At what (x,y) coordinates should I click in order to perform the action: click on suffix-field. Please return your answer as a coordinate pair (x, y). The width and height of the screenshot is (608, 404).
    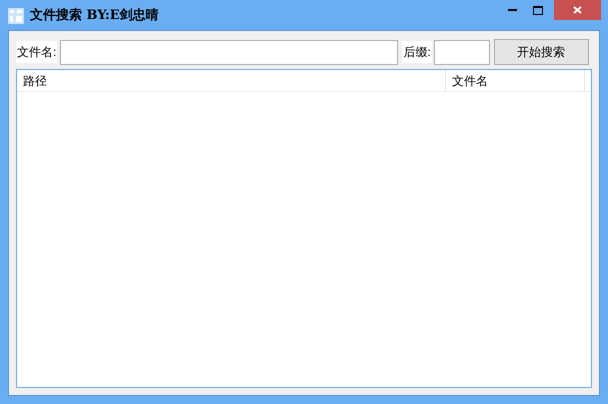
    Looking at the image, I should click on (462, 52).